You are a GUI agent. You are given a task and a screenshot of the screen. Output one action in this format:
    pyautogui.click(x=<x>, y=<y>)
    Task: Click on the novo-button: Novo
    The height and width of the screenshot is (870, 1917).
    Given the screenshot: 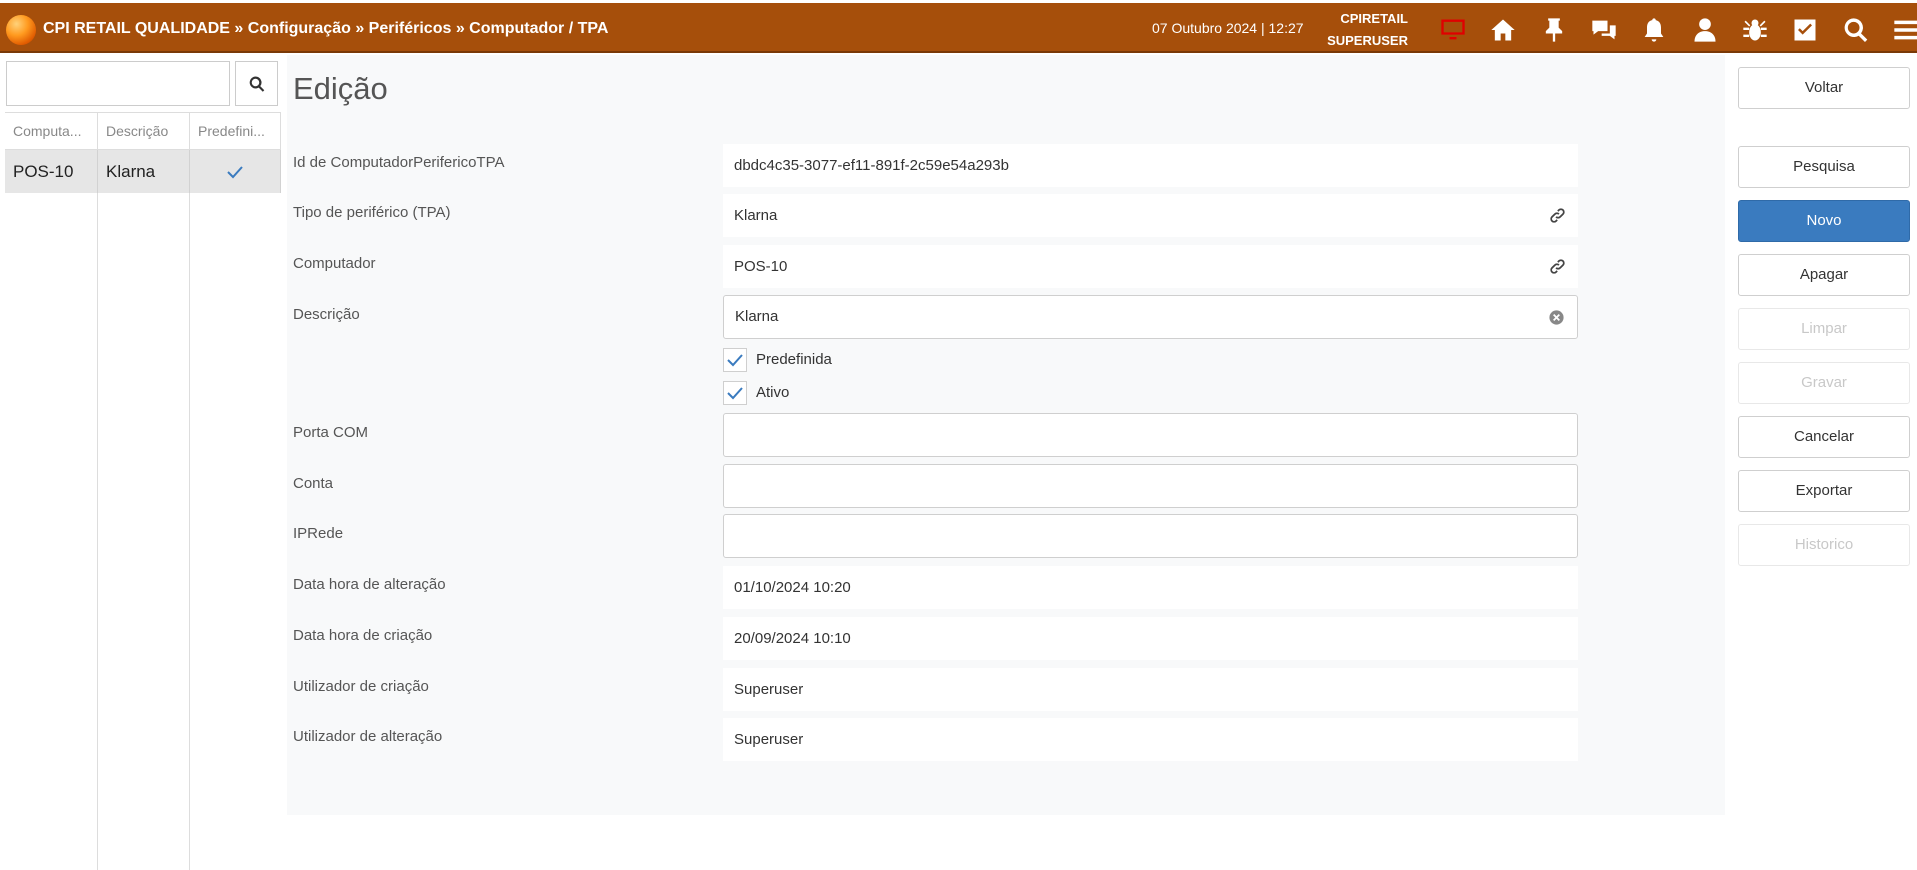 What is the action you would take?
    pyautogui.click(x=1824, y=221)
    